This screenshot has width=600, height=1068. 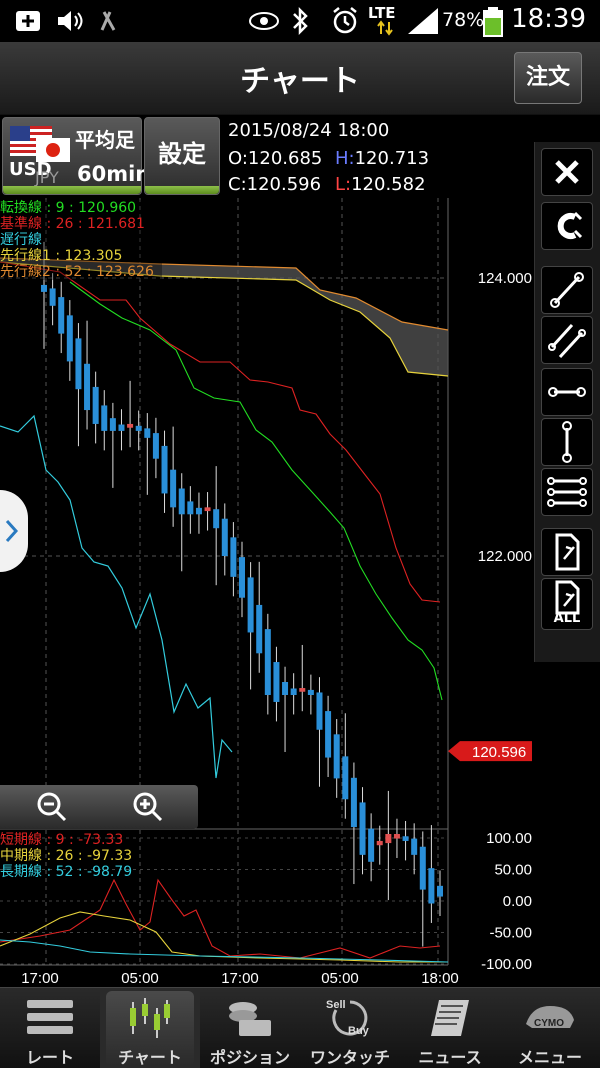 What do you see at coordinates (440, 978) in the screenshot?
I see `time-axis-label: 18:00` at bounding box center [440, 978].